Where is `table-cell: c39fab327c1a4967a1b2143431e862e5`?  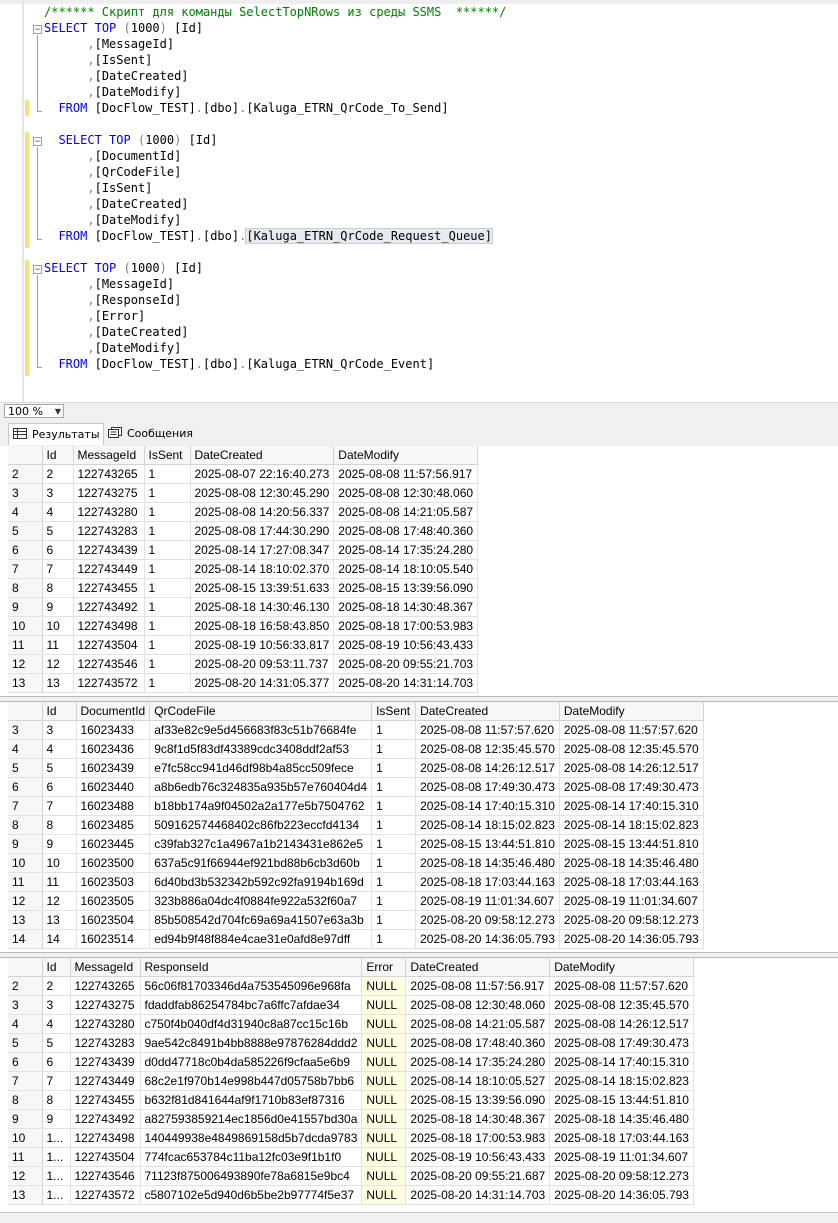
table-cell: c39fab327c1a4967a1b2143431e862e5 is located at coordinates (261, 844).